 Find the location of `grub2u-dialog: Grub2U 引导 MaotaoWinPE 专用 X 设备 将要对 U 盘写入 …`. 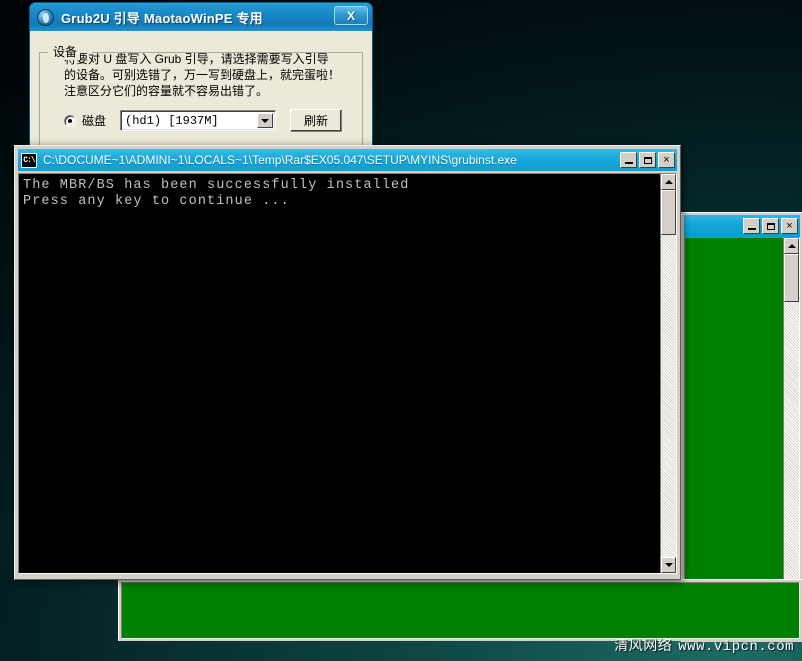

grub2u-dialog: Grub2U 引导 MaotaoWinPE 专用 X 设备 将要对 U 盘写入 … is located at coordinates (201, 74).